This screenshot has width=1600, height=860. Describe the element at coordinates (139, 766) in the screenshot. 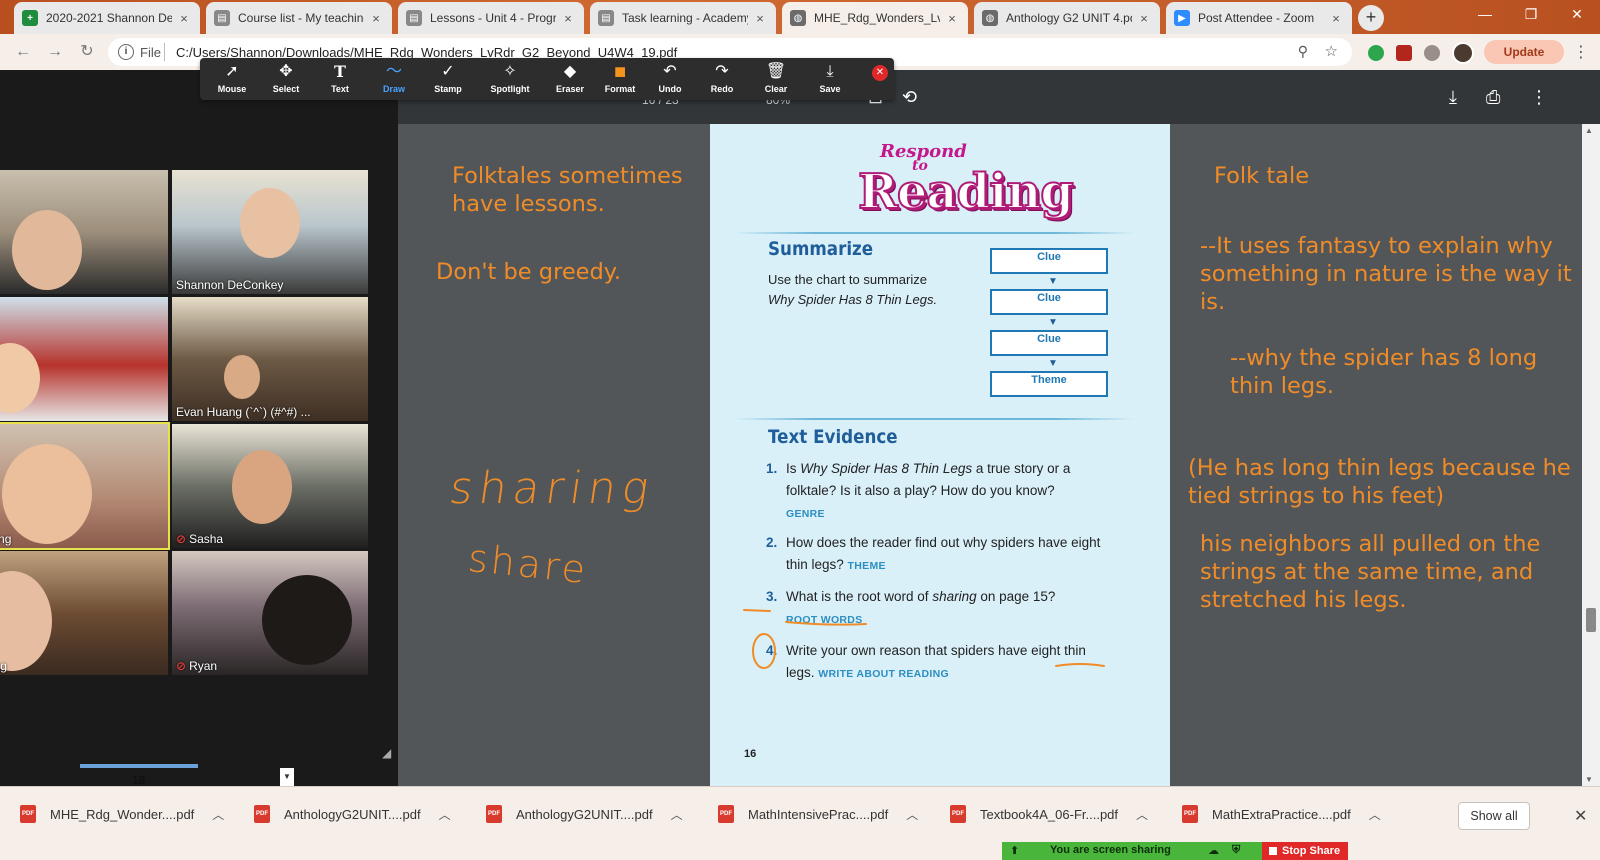

I see `gallery-pager-bar` at that location.